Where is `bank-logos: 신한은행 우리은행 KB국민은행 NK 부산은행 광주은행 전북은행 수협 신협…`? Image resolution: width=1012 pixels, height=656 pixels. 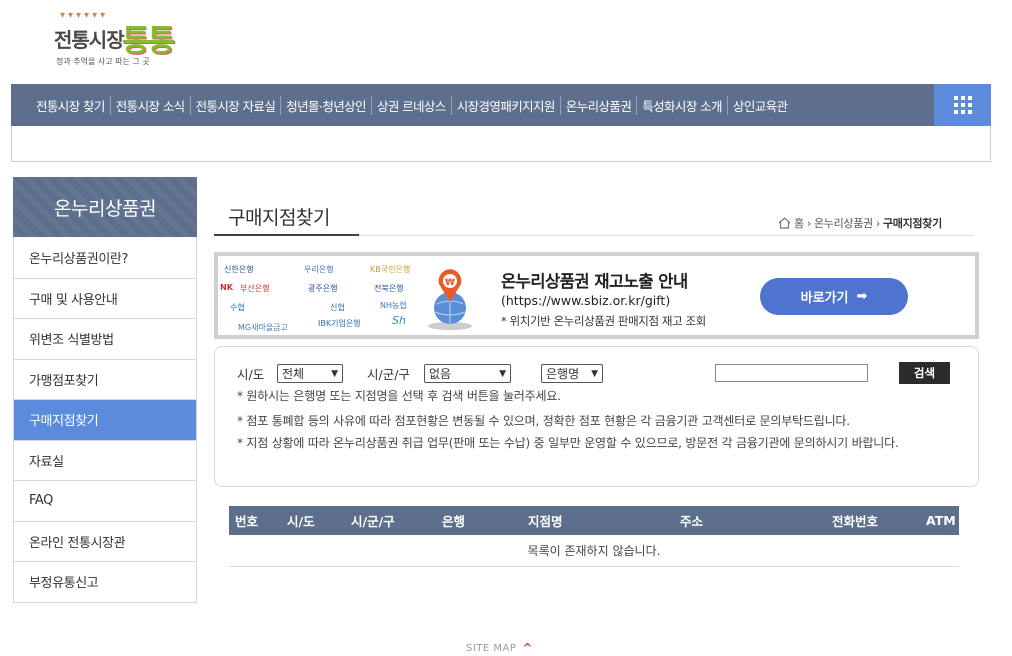
bank-logos: 신한은행 우리은행 KB국민은행 NK 부산은행 광주은행 전북은행 수협 신협… is located at coordinates (320, 296).